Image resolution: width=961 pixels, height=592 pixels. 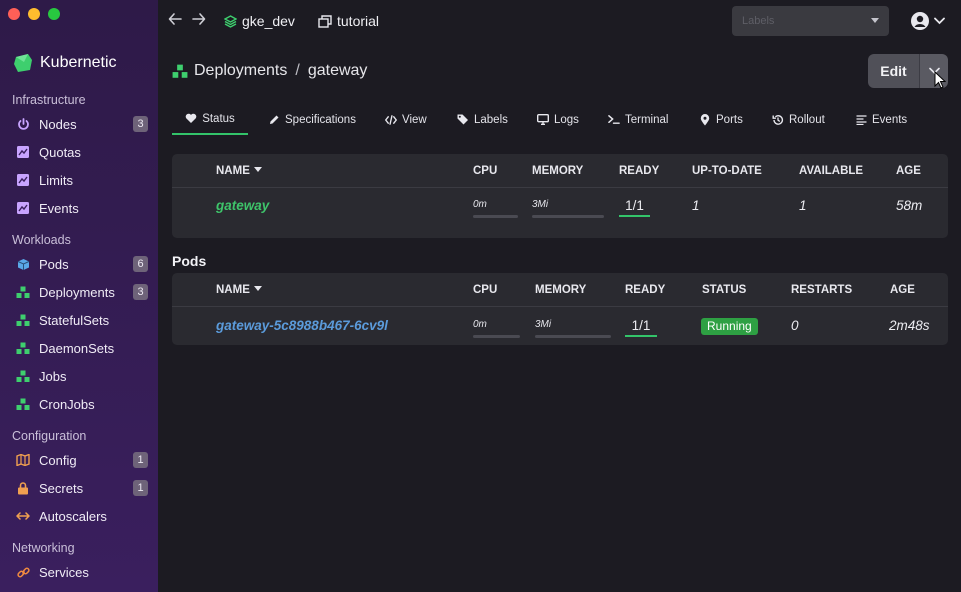 I want to click on tab-label: Specifications, so click(x=320, y=119).